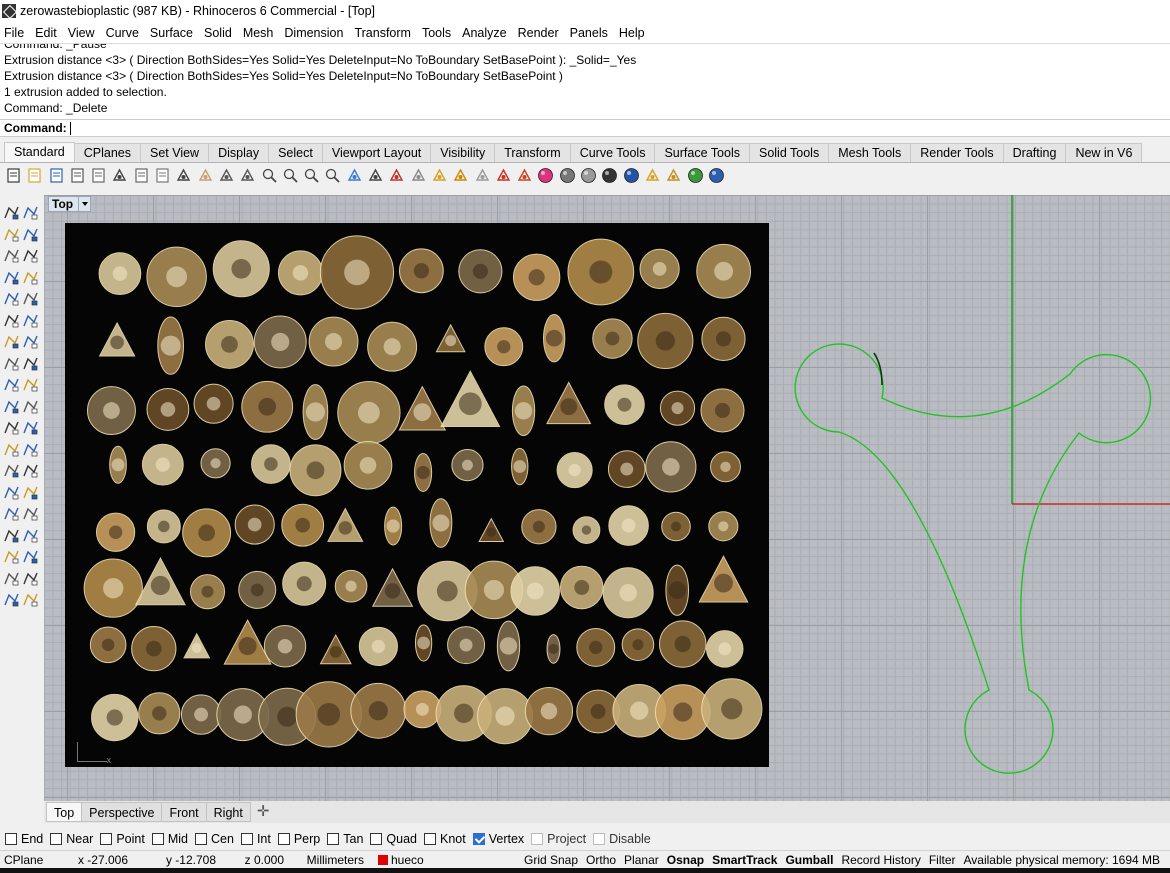 This screenshot has height=873, width=1170. What do you see at coordinates (30, 427) in the screenshot?
I see `join-icon` at bounding box center [30, 427].